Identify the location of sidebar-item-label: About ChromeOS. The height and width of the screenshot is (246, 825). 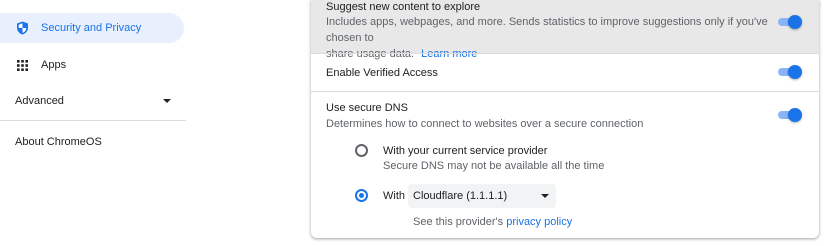
(58, 142).